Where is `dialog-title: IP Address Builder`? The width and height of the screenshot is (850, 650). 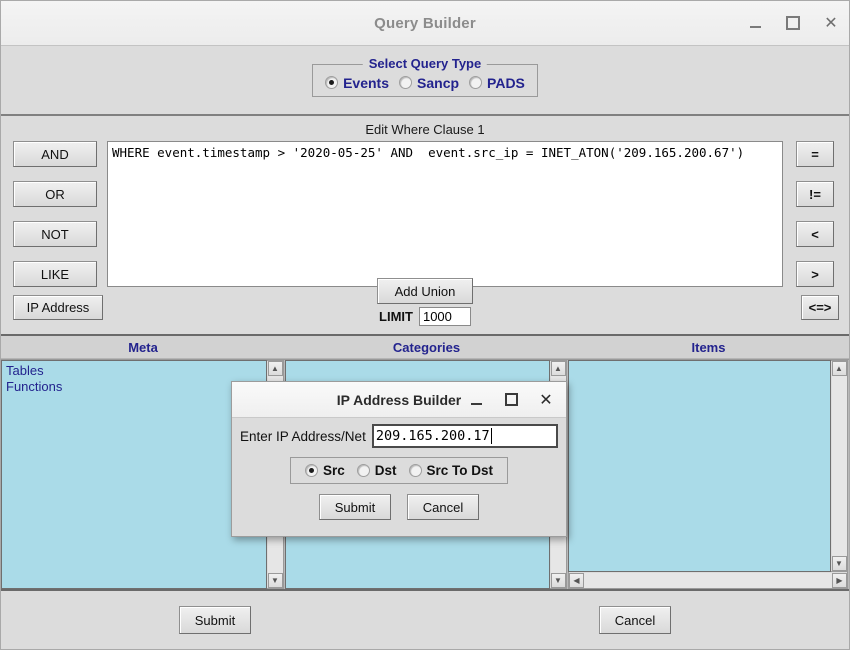
dialog-title: IP Address Builder is located at coordinates (399, 399).